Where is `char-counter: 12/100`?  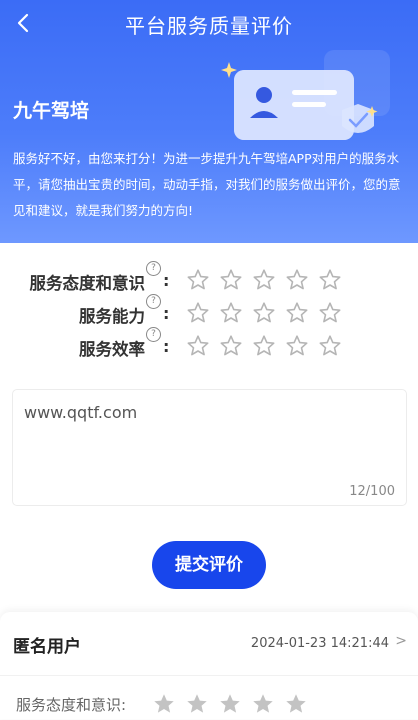
char-counter: 12/100 is located at coordinates (372, 491).